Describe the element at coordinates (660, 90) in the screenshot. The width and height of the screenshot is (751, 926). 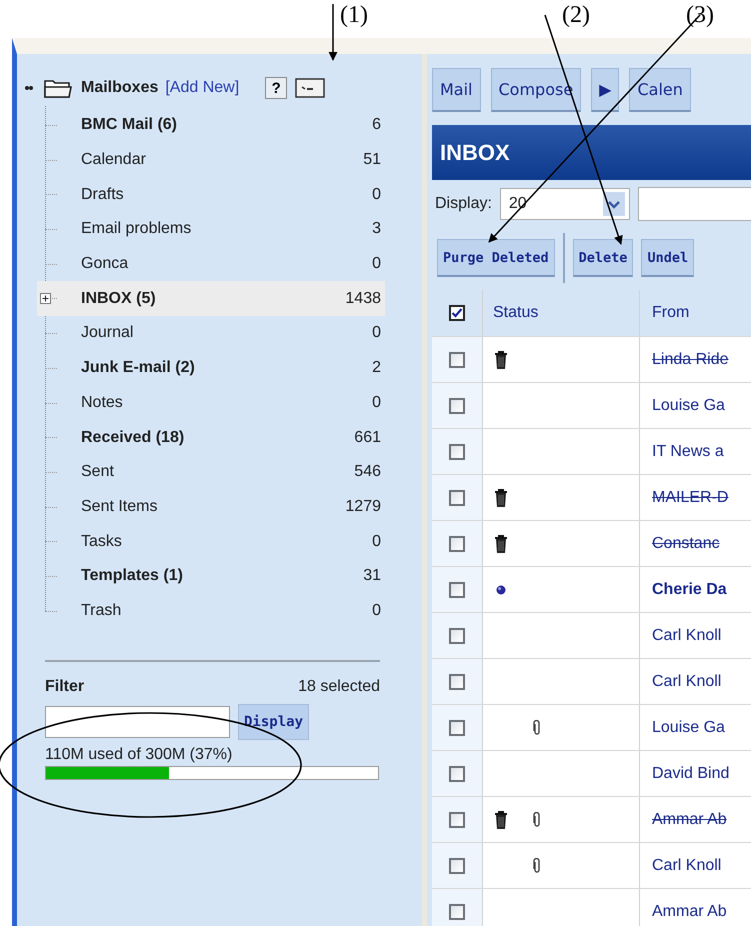
I see `nav-tab: Calen` at that location.